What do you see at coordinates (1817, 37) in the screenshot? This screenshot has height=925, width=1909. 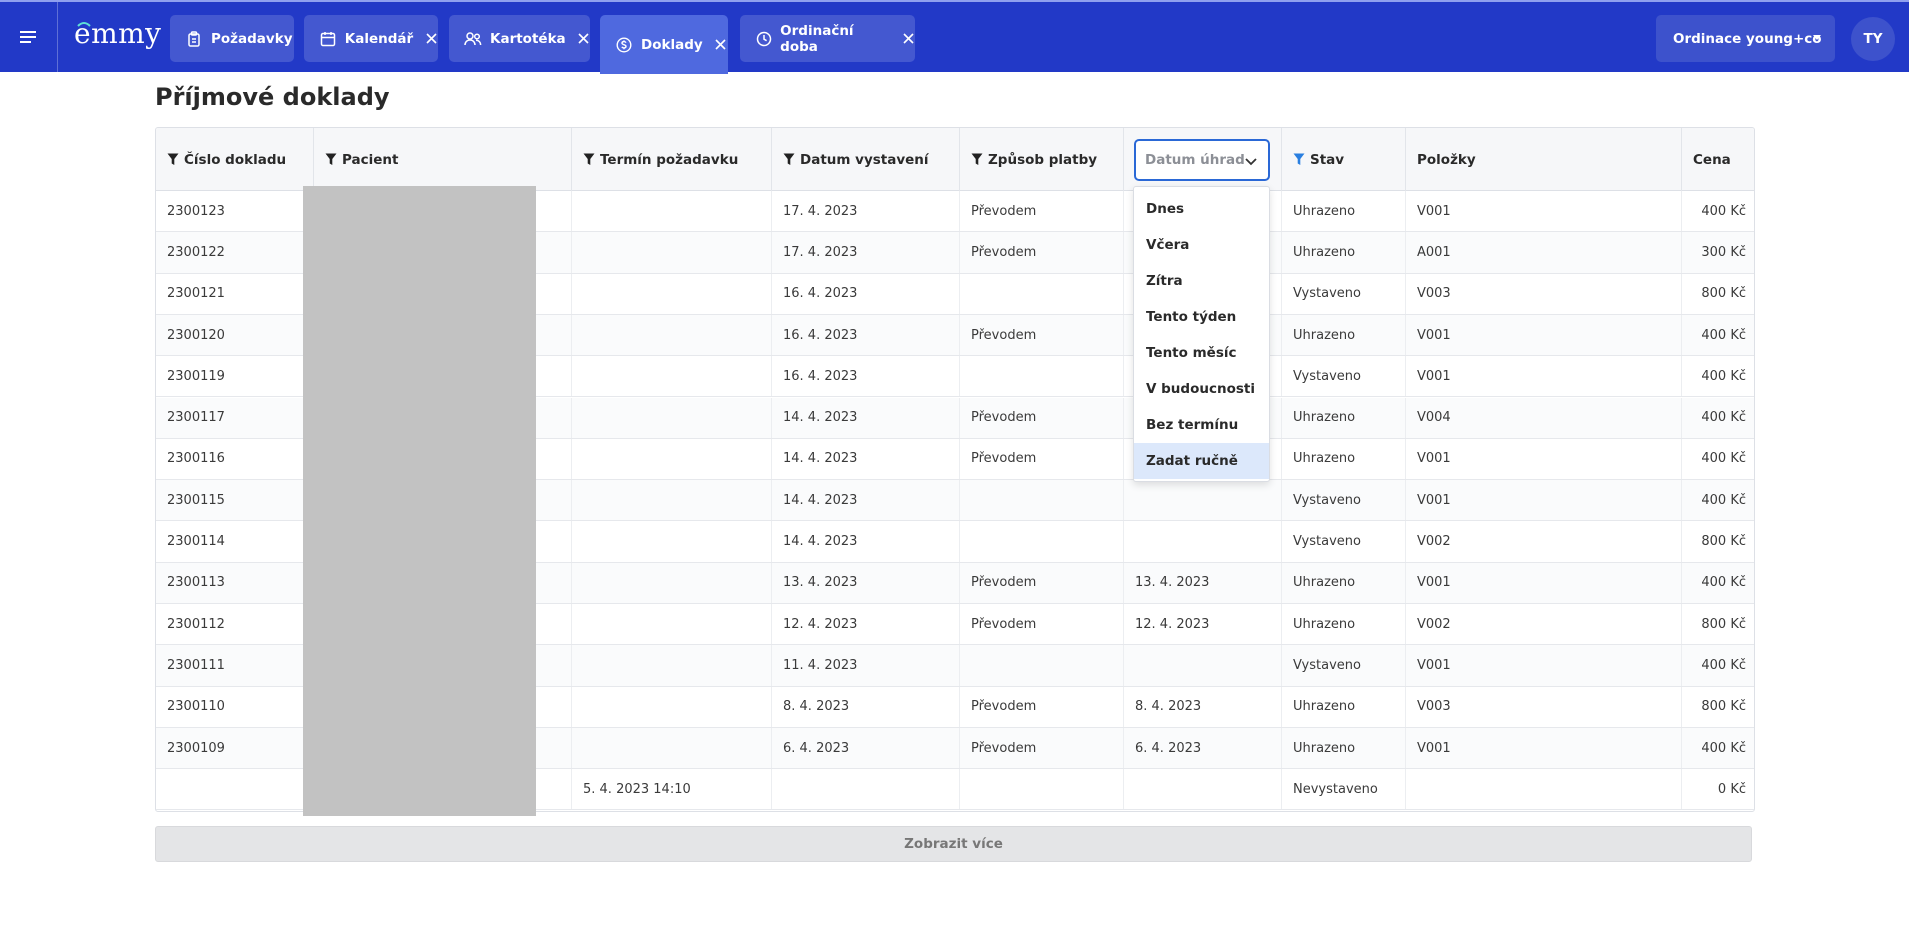 I see `caret-down-icon` at bounding box center [1817, 37].